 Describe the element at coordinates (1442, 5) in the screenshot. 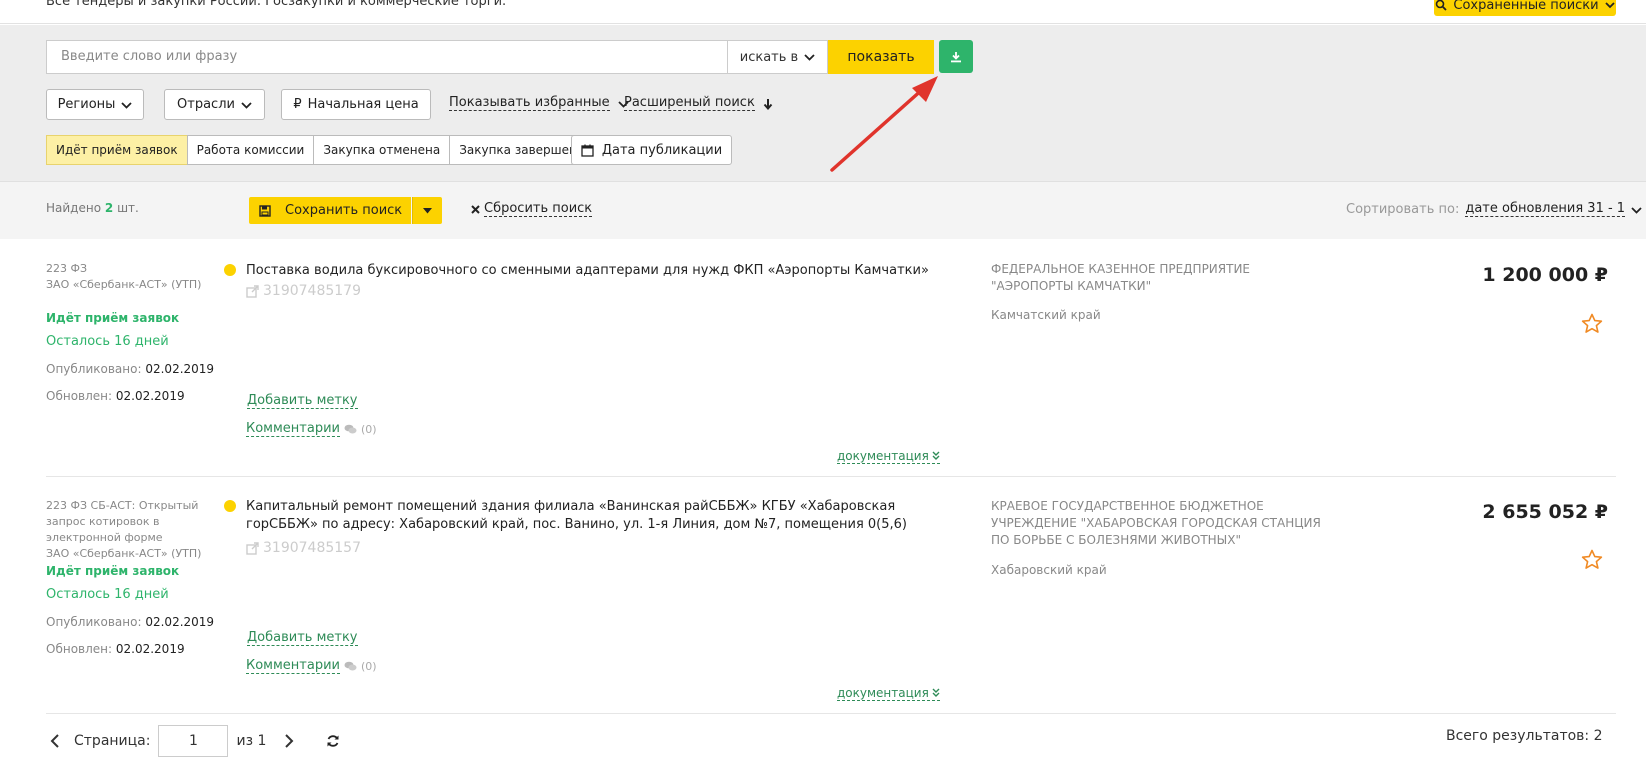

I see `search-icon` at that location.